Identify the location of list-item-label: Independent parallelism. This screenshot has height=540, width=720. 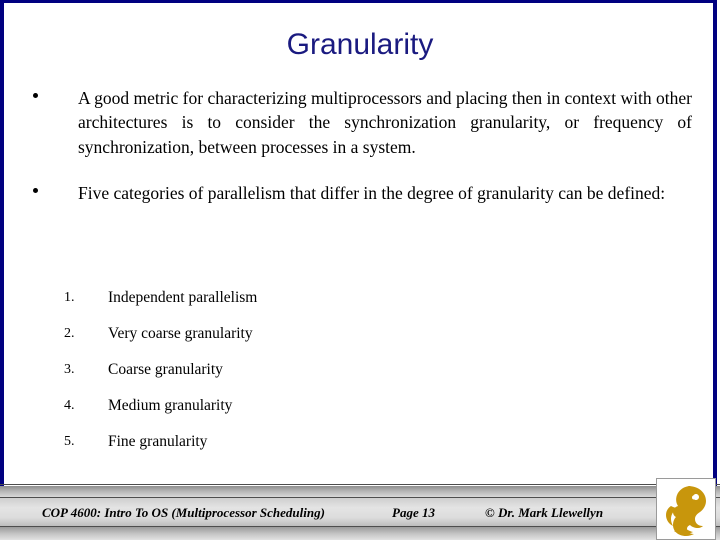
(183, 297).